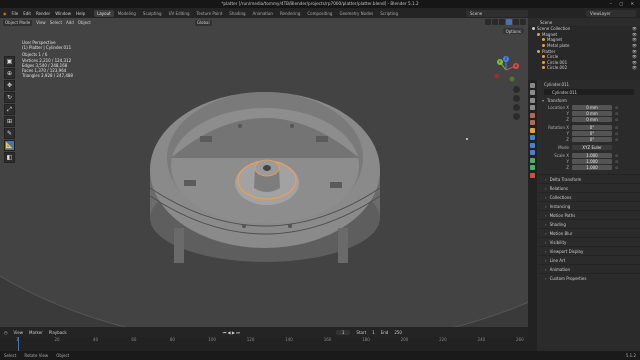 Image resolution: width=640 pixels, height=360 pixels. I want to click on rendered-shading-icon, so click(523, 22).